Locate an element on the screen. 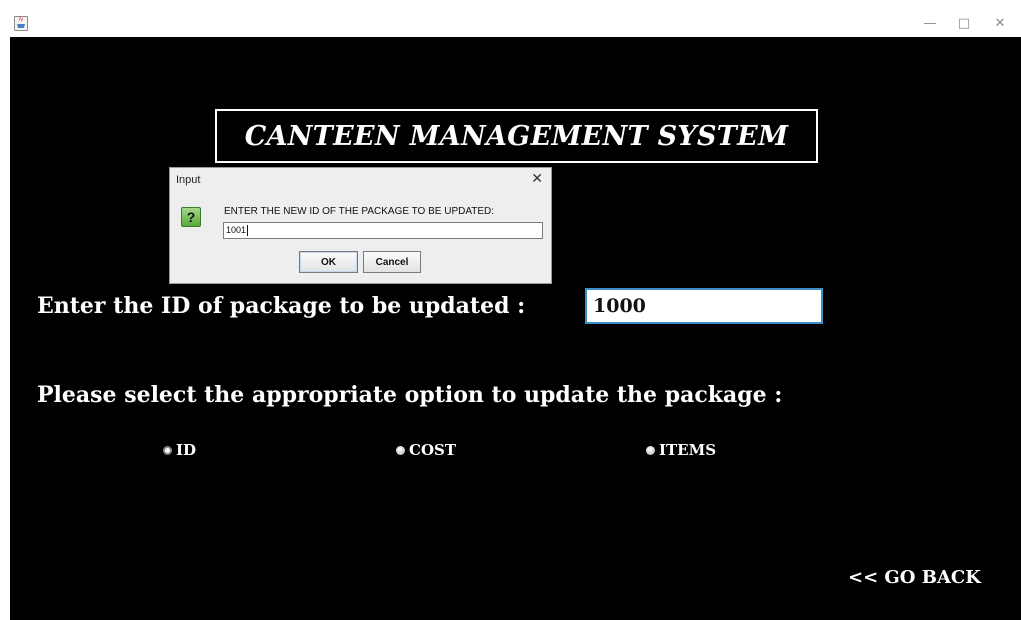  cancel-button: Cancel is located at coordinates (392, 262).